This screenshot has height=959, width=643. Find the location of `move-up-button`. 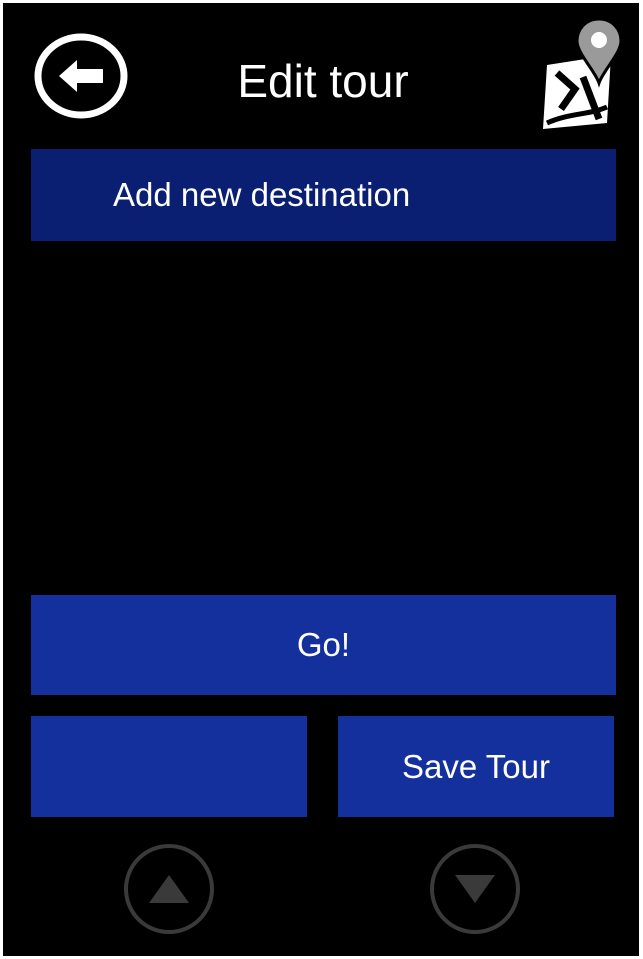

move-up-button is located at coordinates (169, 889).